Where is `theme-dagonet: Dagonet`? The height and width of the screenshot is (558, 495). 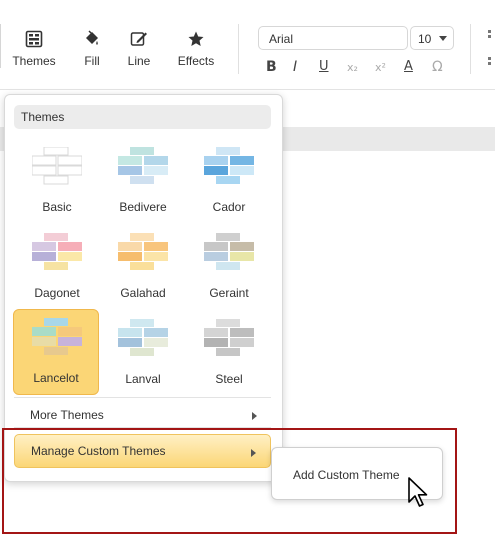 theme-dagonet: Dagonet is located at coordinates (57, 268).